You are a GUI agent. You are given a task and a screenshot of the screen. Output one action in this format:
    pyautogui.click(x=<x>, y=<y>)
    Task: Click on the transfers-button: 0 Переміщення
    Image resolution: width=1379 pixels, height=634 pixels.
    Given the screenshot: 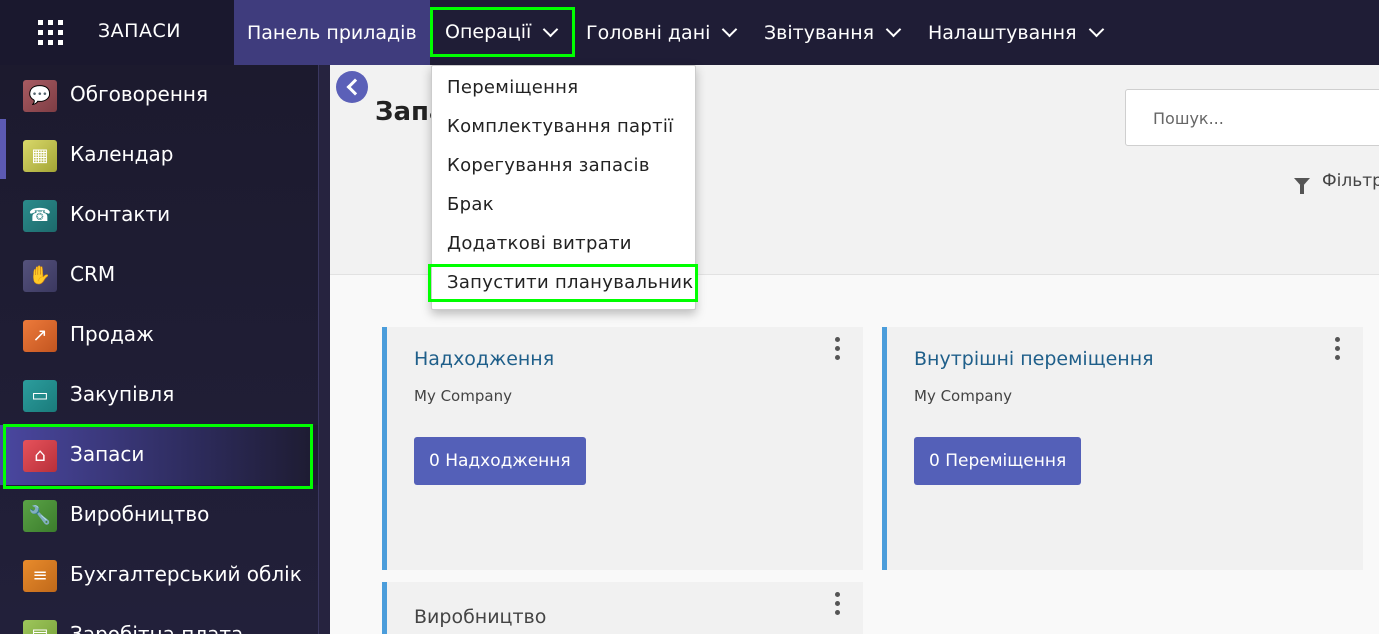 What is the action you would take?
    pyautogui.click(x=998, y=461)
    